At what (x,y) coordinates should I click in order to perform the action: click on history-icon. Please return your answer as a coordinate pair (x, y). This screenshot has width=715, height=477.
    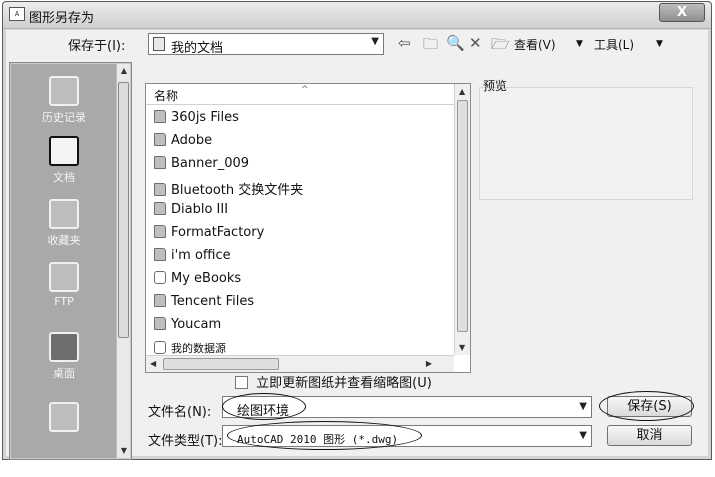
    Looking at the image, I should click on (64, 91).